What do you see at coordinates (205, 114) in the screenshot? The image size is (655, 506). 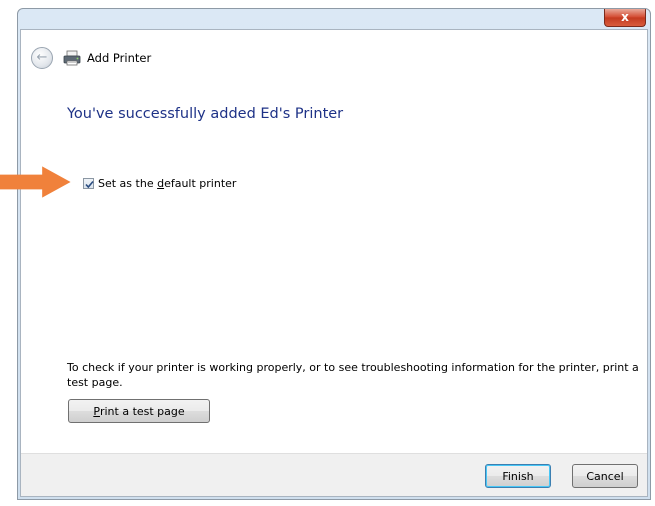 I see `page-heading: You've successfully added Ed's Printer` at bounding box center [205, 114].